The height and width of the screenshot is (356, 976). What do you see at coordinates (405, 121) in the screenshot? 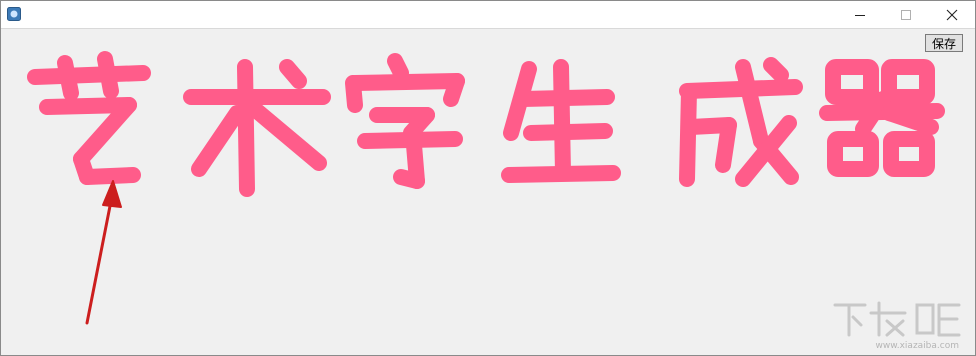
I see `art-char-zi` at bounding box center [405, 121].